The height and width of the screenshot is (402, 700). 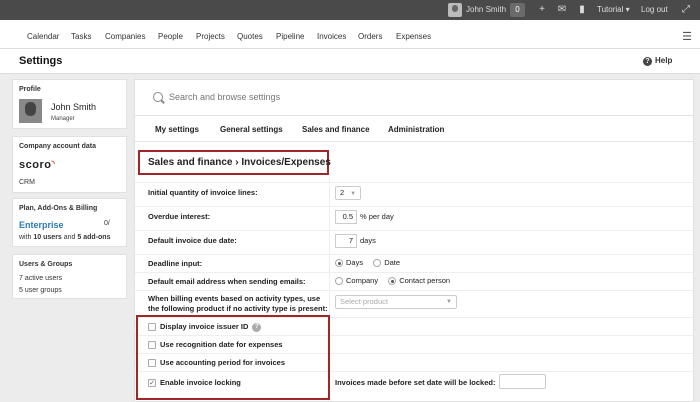 I want to click on plan-name: Enterprise, so click(x=41, y=225).